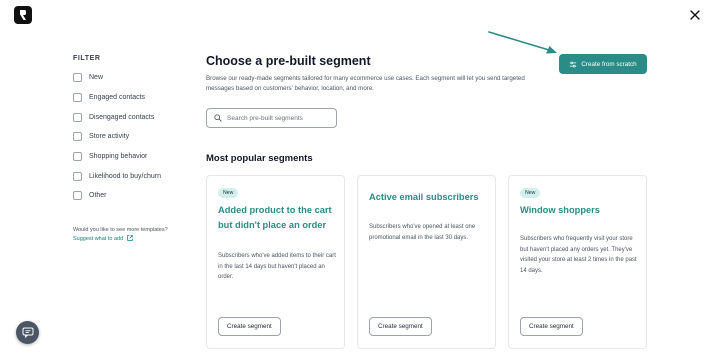 This screenshot has height=357, width=720. Describe the element at coordinates (120, 230) in the screenshot. I see `more-templates-question: Would you like to see more templates?` at that location.